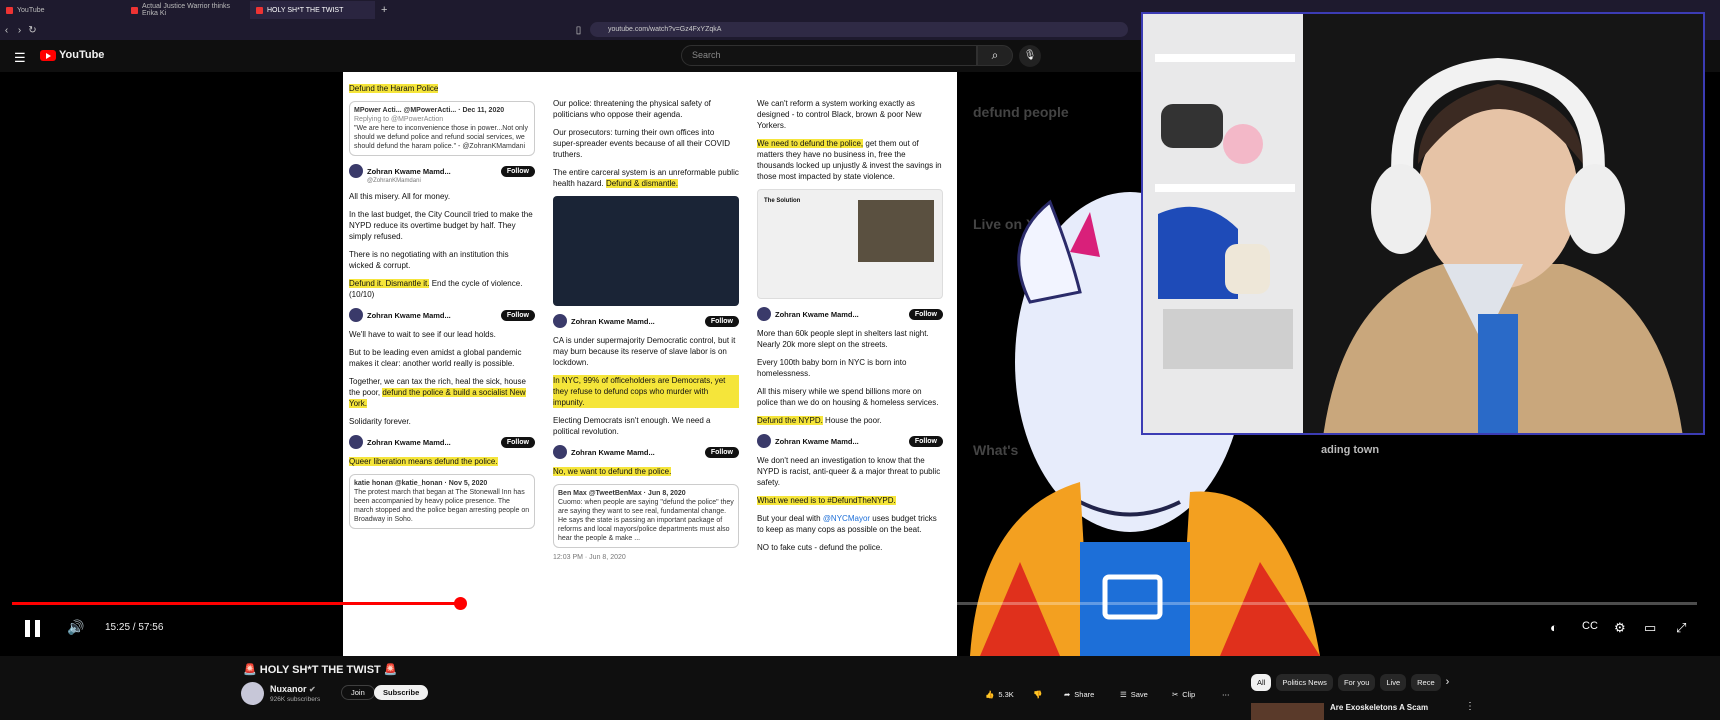  Describe the element at coordinates (1134, 694) in the screenshot. I see `save-button: ☰ Save` at that location.